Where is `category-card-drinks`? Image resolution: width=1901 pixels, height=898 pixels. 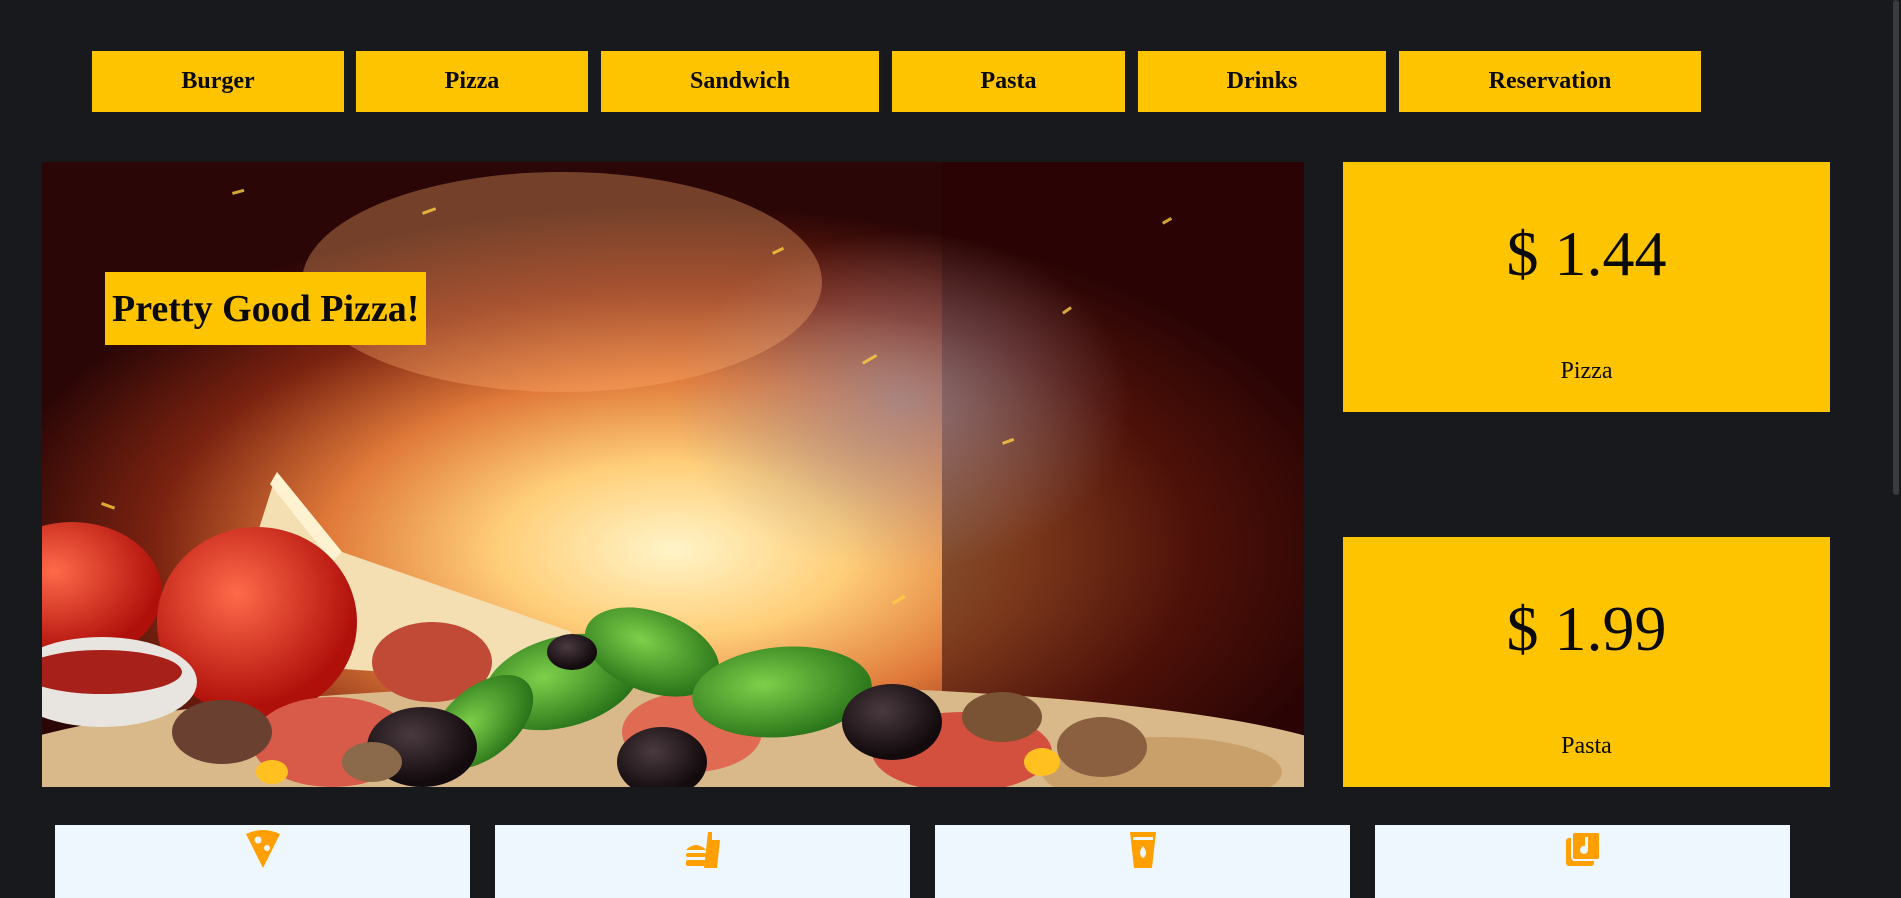
category-card-drinks is located at coordinates (1142, 861).